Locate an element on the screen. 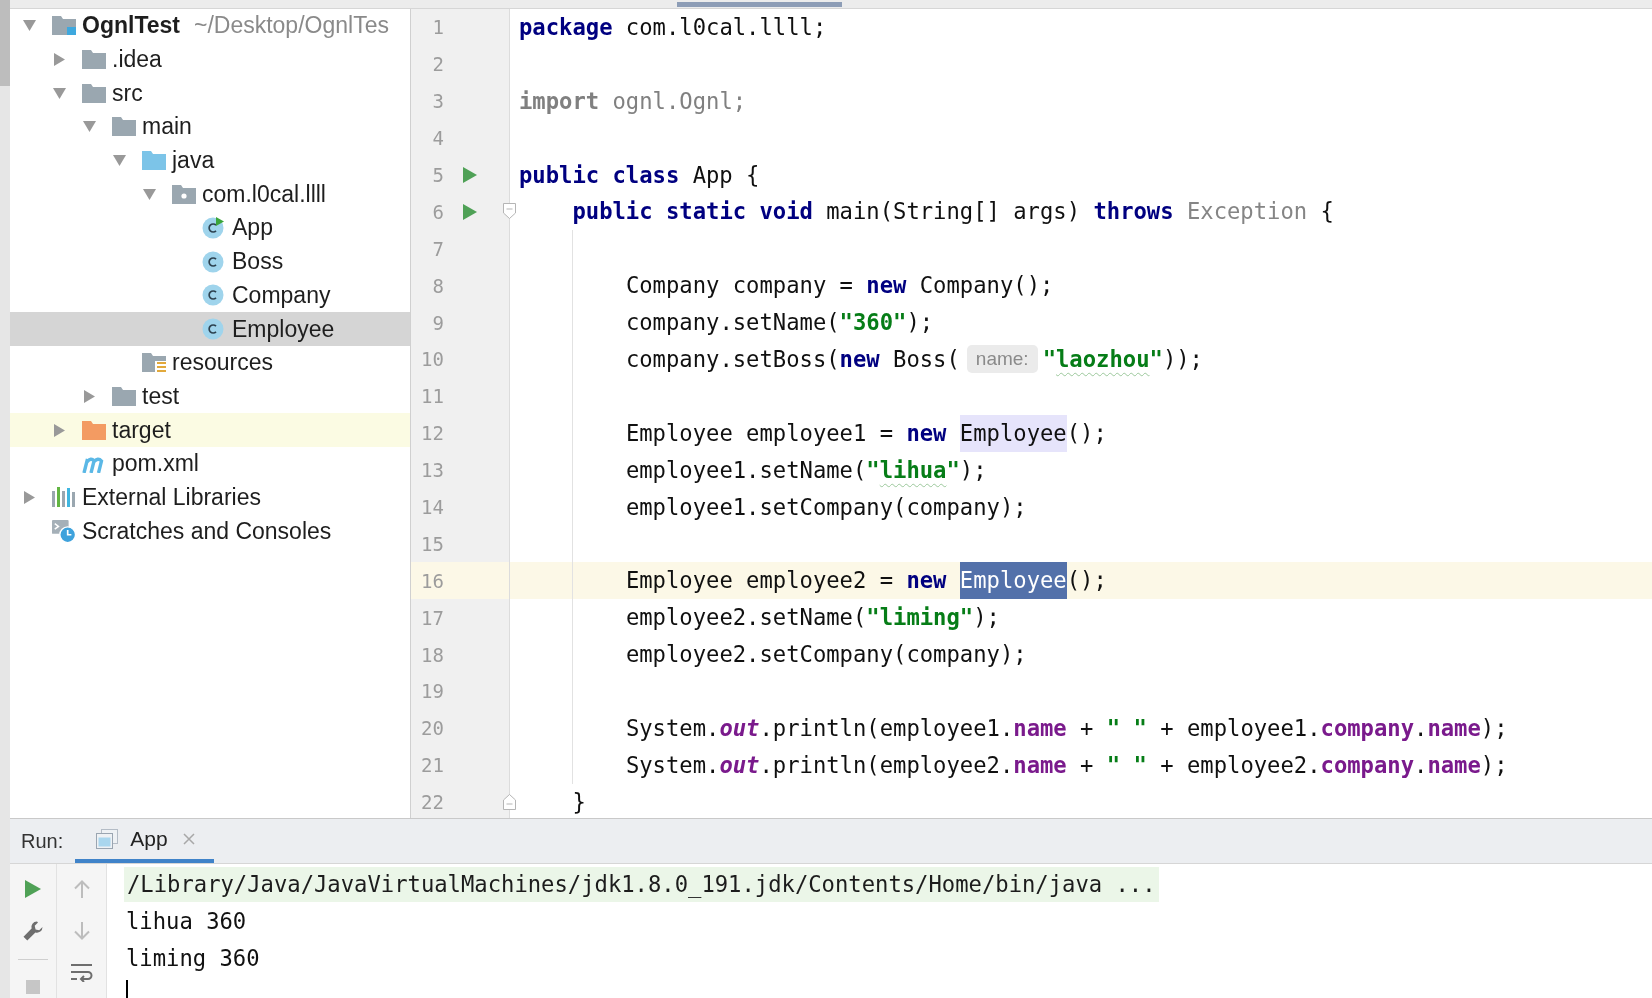 This screenshot has height=998, width=1652. code-text: System.out.println(employee2.name + " " + employee2.company.name); is located at coordinates (1066, 765).